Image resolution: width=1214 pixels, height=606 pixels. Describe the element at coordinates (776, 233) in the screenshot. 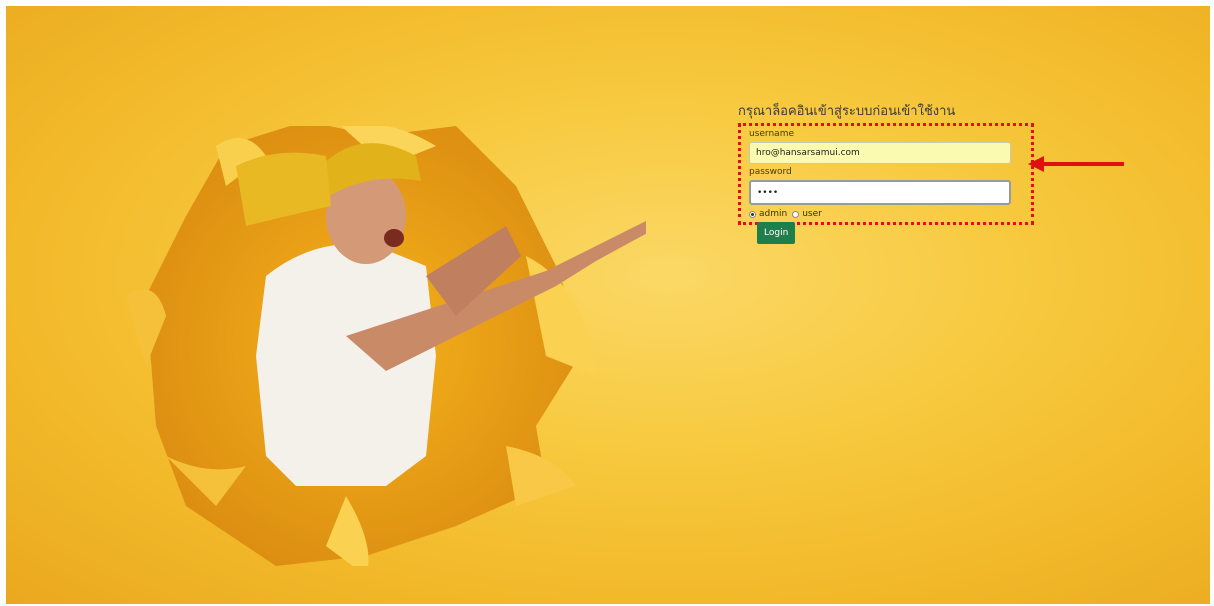

I see `login-button: Login` at that location.